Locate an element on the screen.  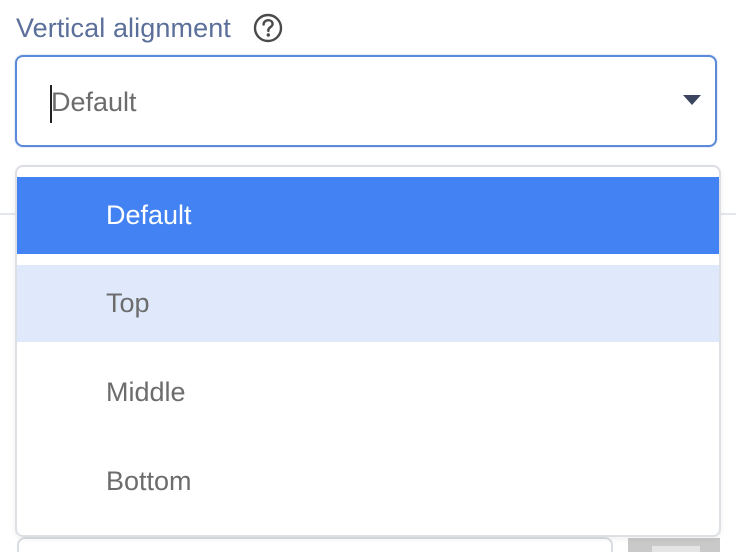
option-bottom: Bottom is located at coordinates (368, 481).